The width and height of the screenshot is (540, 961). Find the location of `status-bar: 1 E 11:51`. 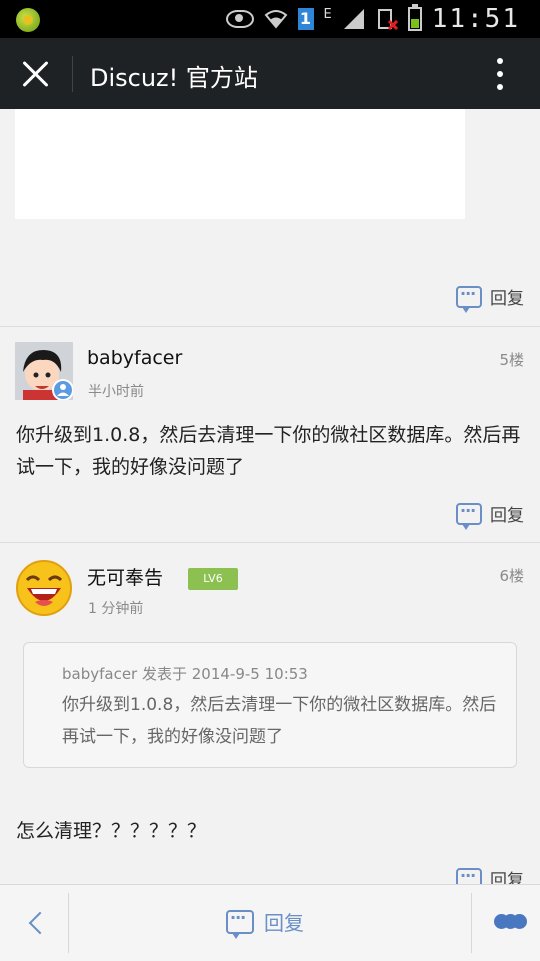

status-bar: 1 E 11:51 is located at coordinates (270, 19).